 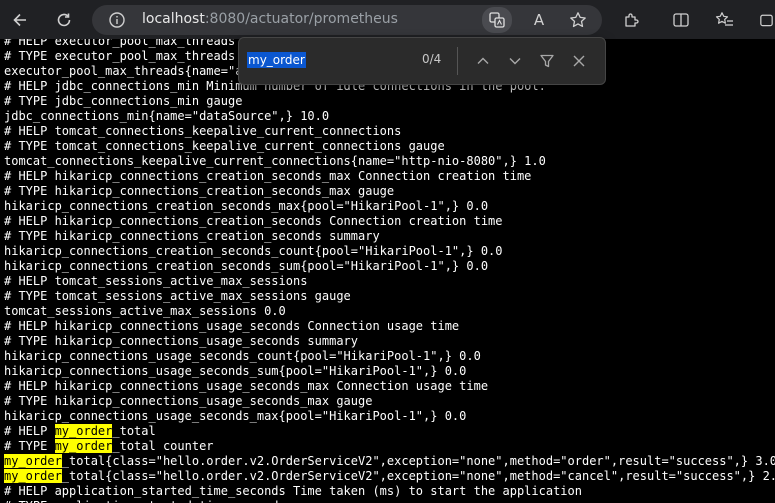 I want to click on browser-toolbar: localhost:8080/actuator/prometheus A, so click(x=387, y=19).